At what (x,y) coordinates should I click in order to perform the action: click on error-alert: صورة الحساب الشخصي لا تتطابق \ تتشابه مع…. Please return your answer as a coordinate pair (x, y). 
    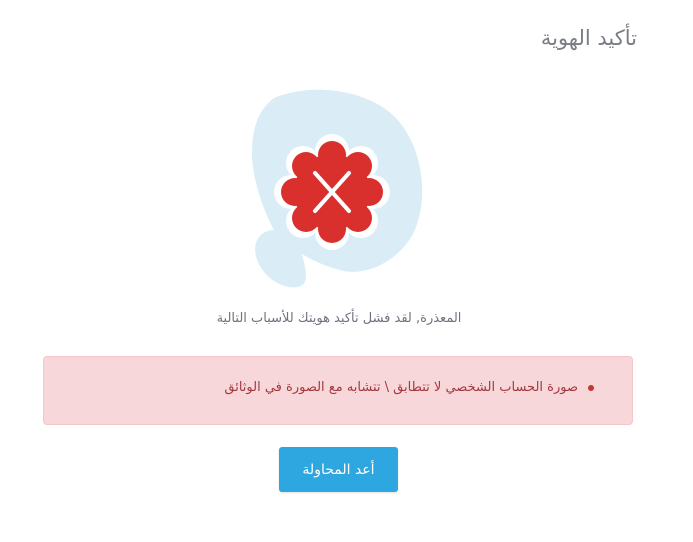
    Looking at the image, I should click on (338, 390).